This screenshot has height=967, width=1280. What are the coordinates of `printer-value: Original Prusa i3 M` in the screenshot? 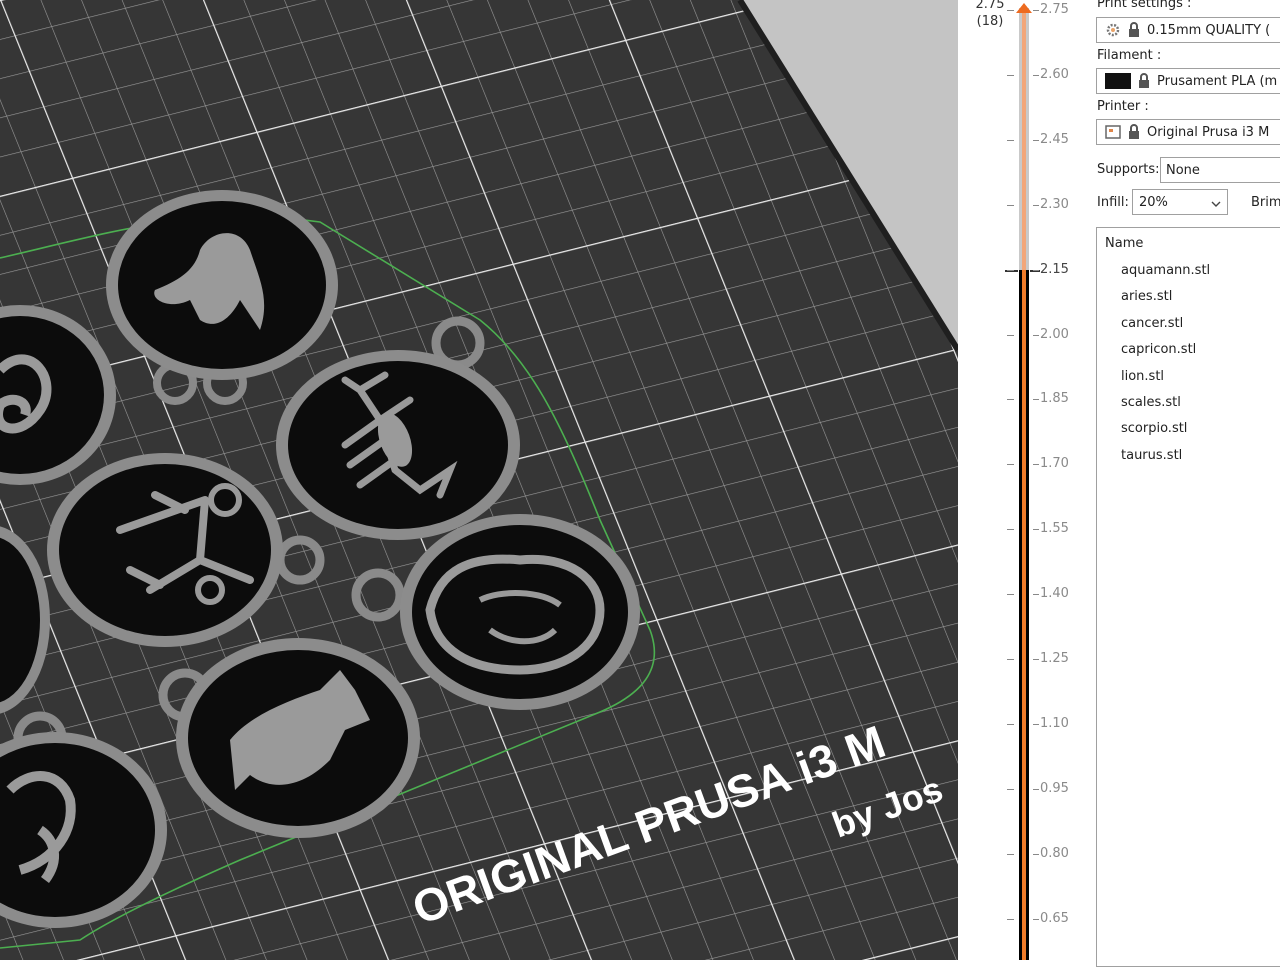 It's located at (1208, 132).